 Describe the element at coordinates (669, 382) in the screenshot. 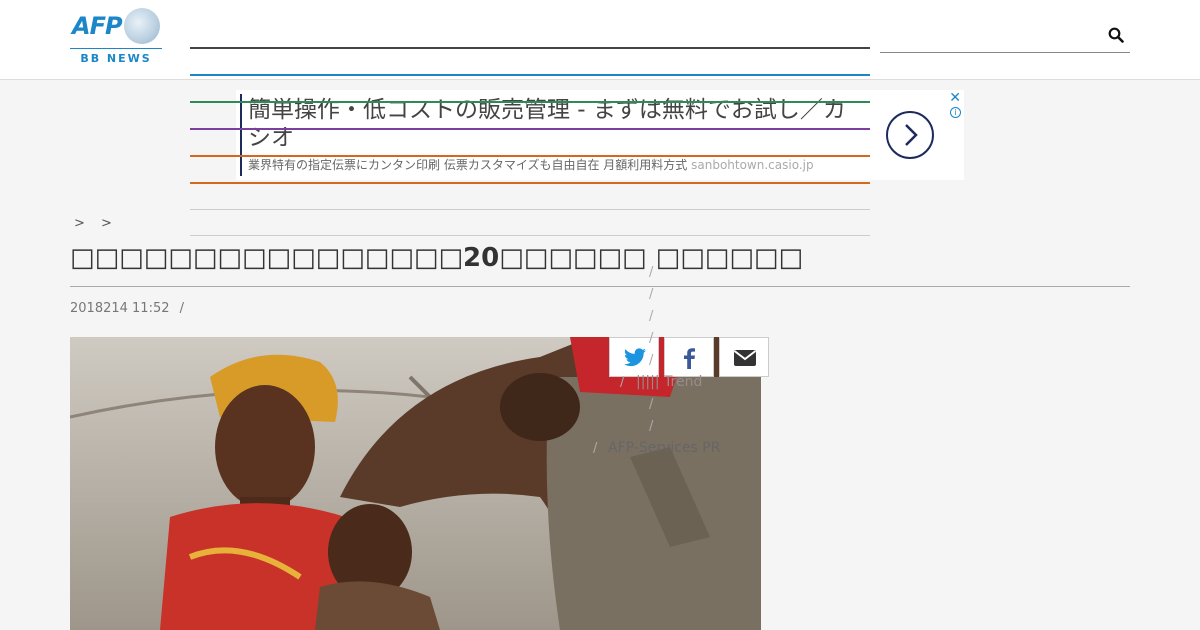

I see `sidebar-trend-link: ||||| Trend` at that location.